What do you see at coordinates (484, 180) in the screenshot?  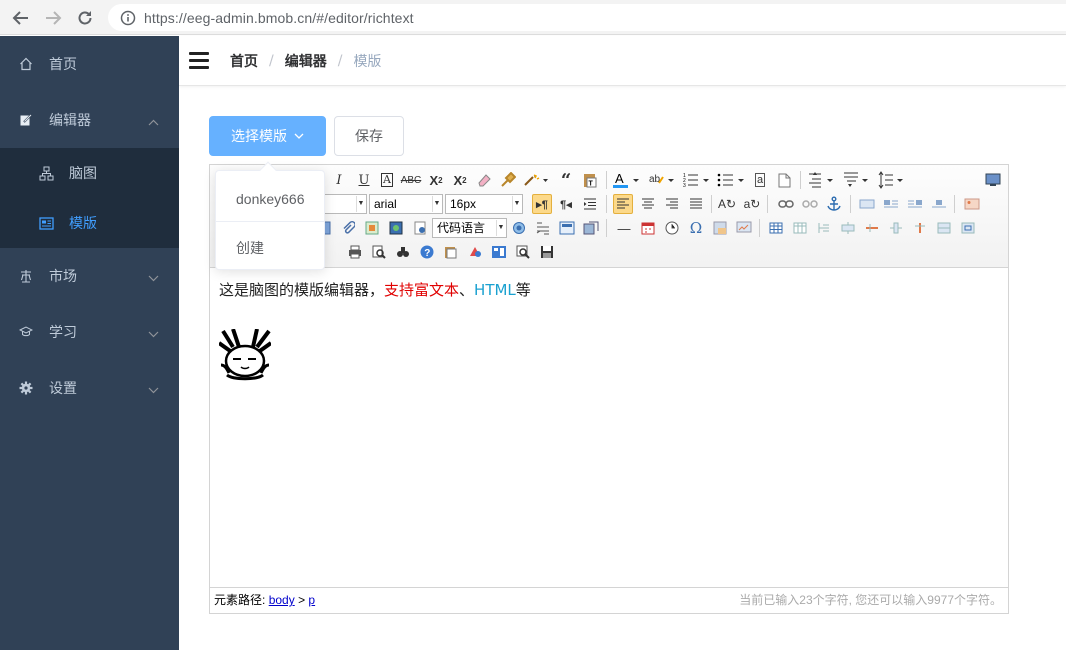 I see `eraser-icon` at bounding box center [484, 180].